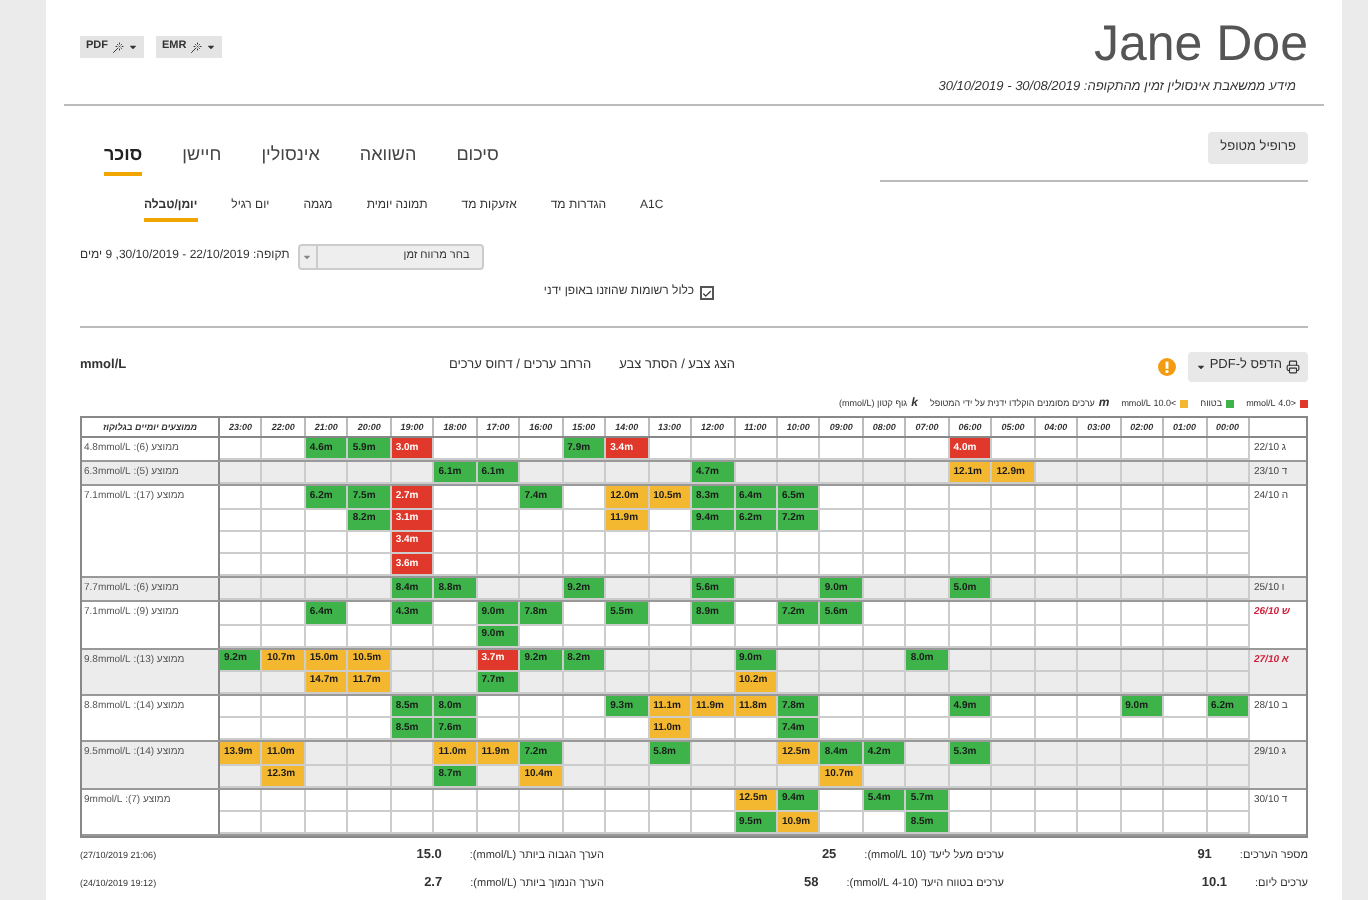 Image resolution: width=1368 pixels, height=900 pixels. I want to click on tab: סיכום, so click(477, 158).